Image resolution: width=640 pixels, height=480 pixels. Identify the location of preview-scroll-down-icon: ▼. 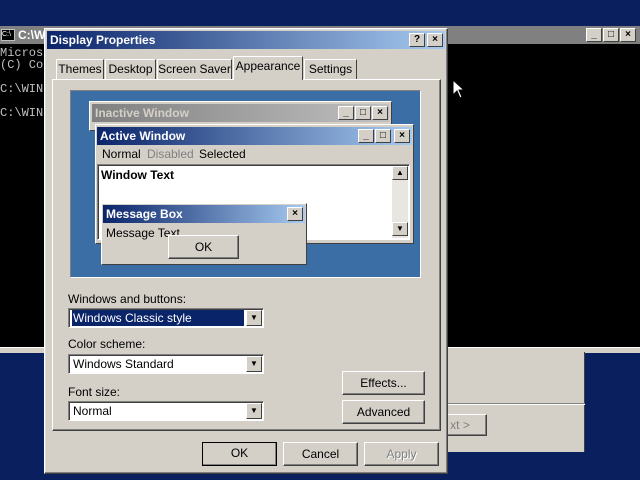
(400, 229).